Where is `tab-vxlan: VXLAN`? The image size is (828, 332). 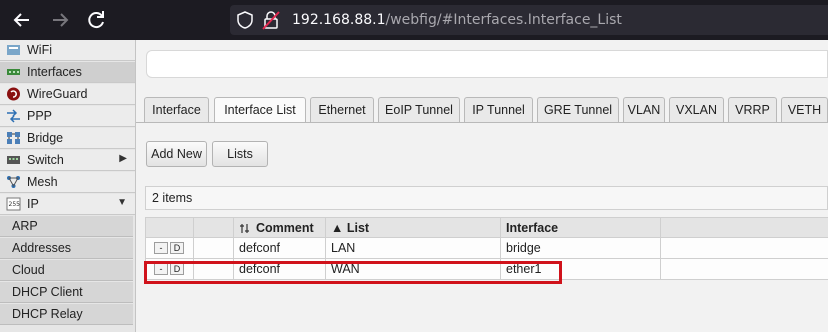 tab-vxlan: VXLAN is located at coordinates (696, 109).